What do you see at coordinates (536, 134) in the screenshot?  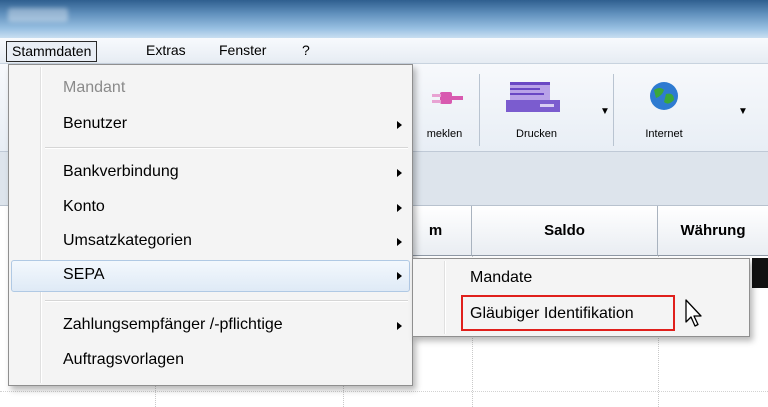 I see `toolbar-button-label: Drucken` at bounding box center [536, 134].